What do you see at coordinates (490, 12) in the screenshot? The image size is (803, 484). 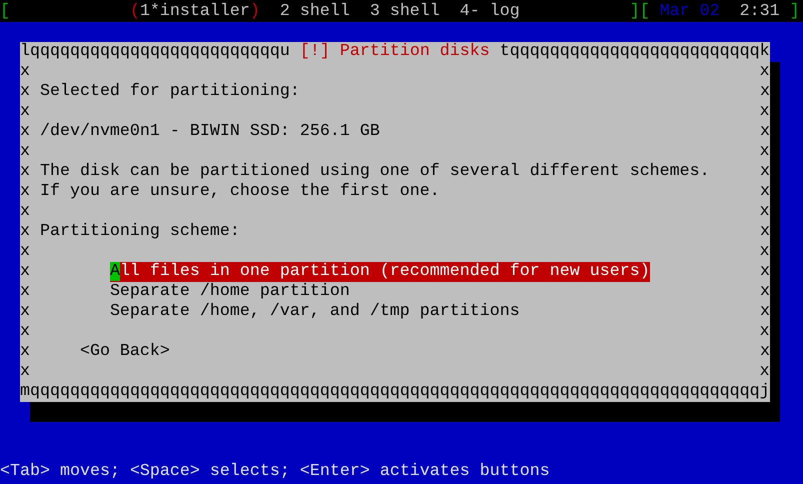 I see `window-tab: 4- log` at bounding box center [490, 12].